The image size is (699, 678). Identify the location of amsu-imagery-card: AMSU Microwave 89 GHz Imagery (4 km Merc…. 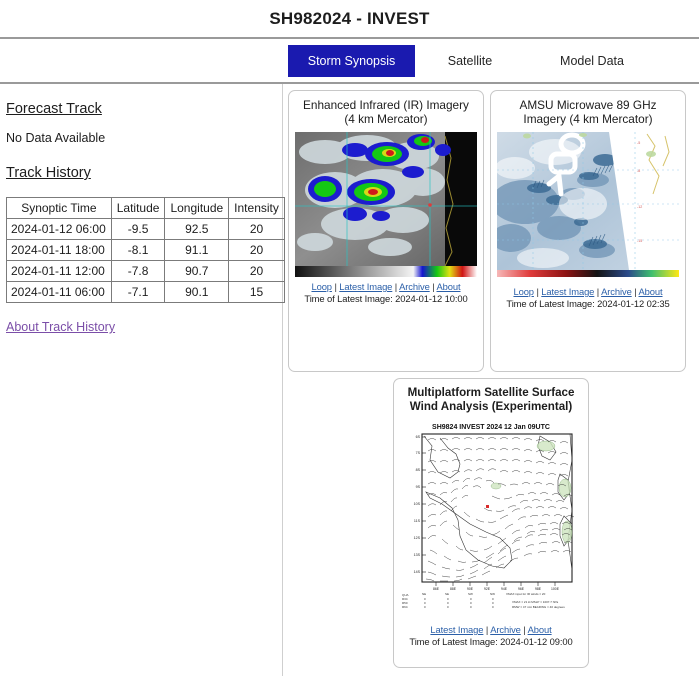
(588, 231).